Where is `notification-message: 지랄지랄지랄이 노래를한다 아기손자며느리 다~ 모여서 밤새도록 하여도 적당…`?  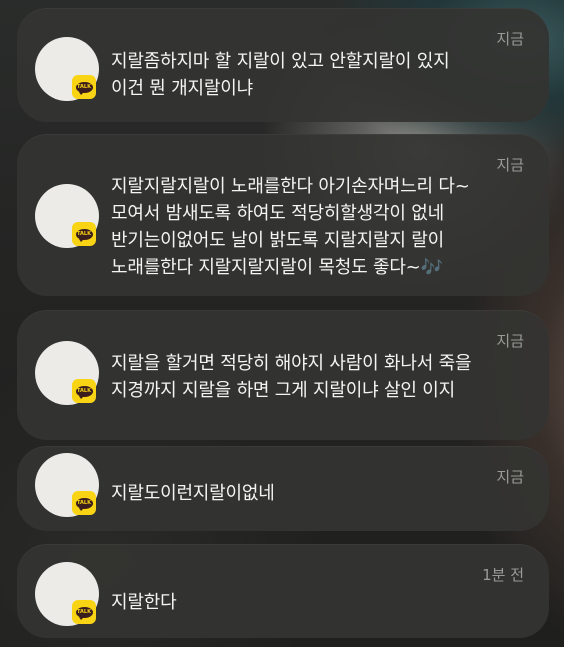
notification-message: 지랄지랄지랄이 노래를한다 아기손자며느리 다~ 모여서 밤새도록 하여도 적당… is located at coordinates (290, 227).